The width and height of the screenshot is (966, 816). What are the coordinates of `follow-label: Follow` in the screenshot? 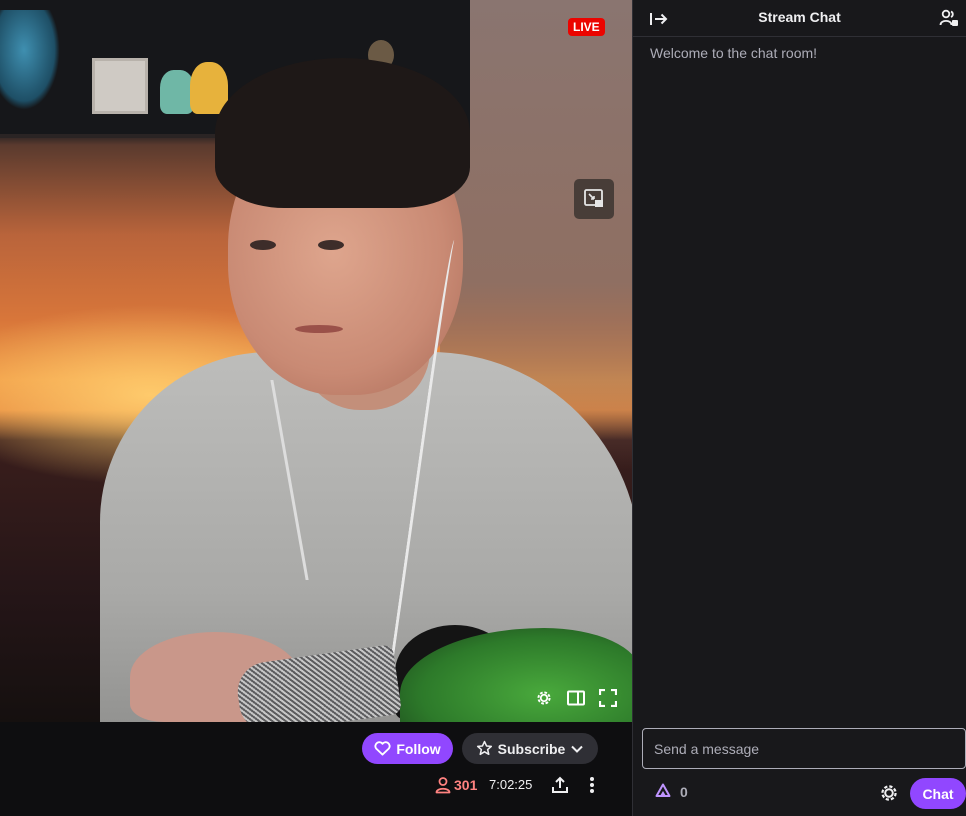 It's located at (418, 748).